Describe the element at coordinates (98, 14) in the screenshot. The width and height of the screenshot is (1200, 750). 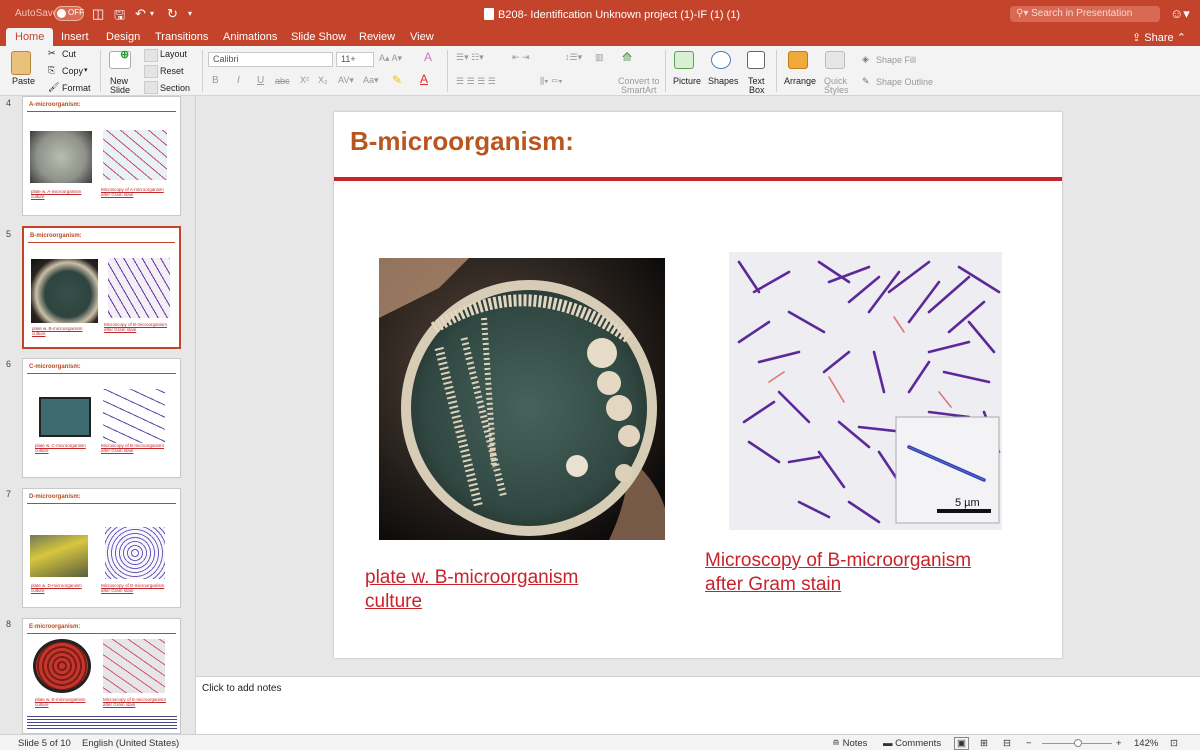
I see `sidebar-toggle-icon: ◫` at that location.